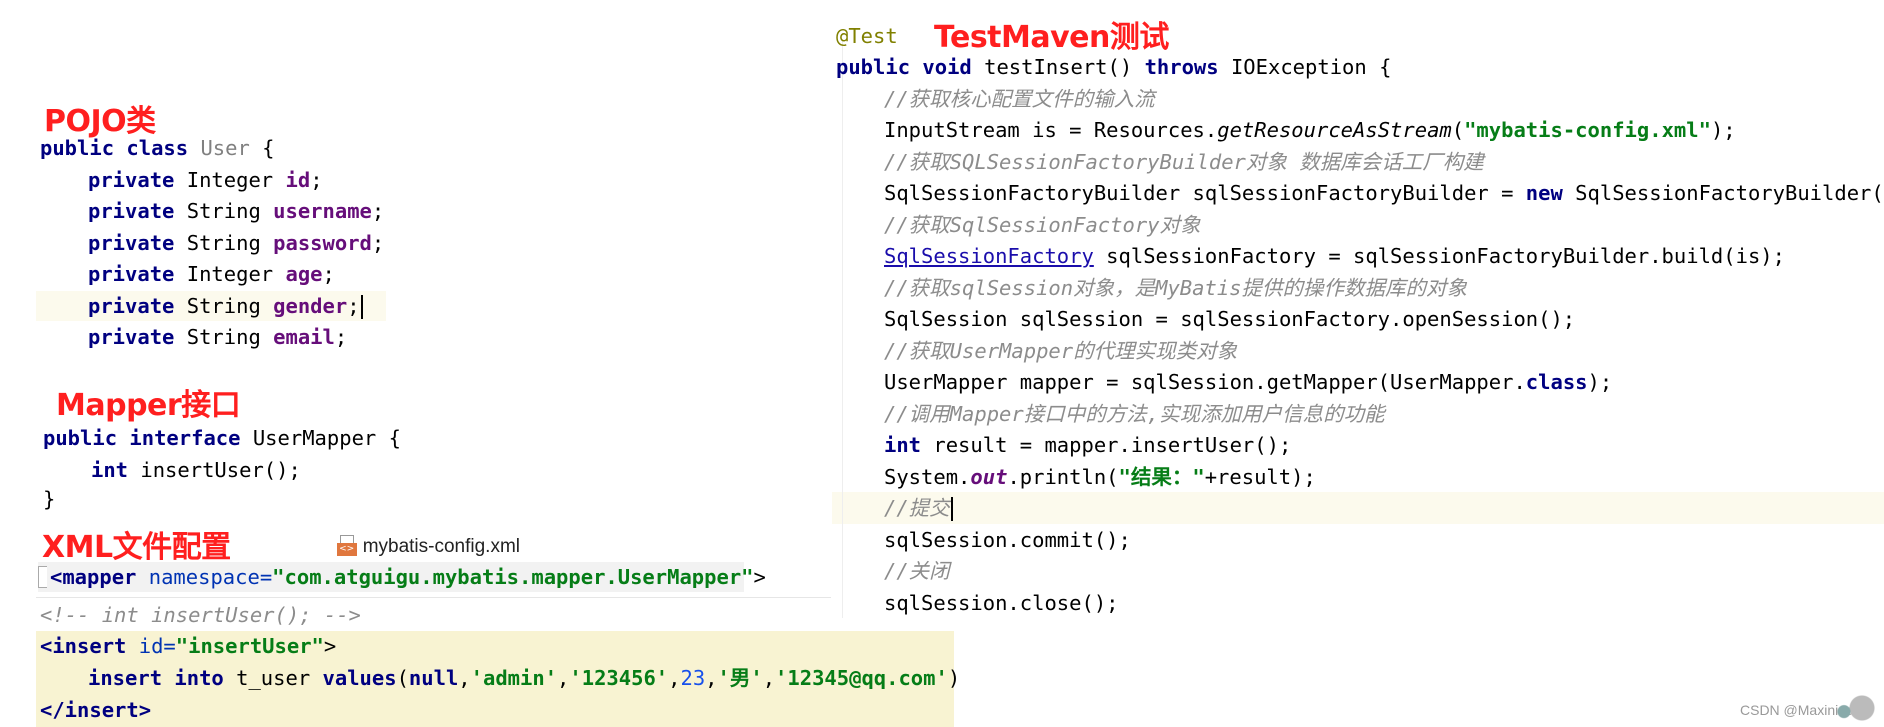 This screenshot has width=1884, height=727. I want to click on code-line: sqlSession.commit();, so click(1007, 540).